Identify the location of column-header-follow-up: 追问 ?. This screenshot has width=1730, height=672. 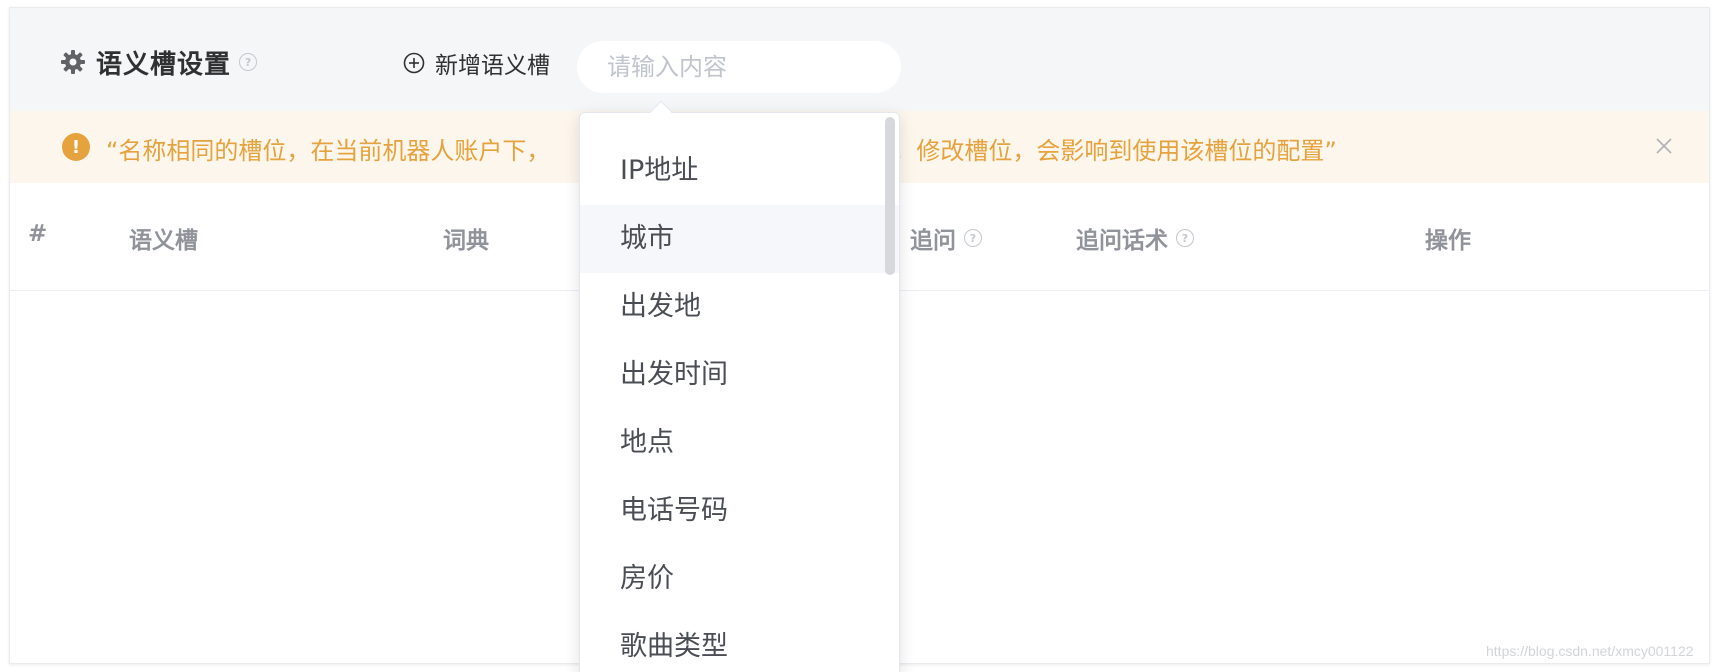
(946, 238).